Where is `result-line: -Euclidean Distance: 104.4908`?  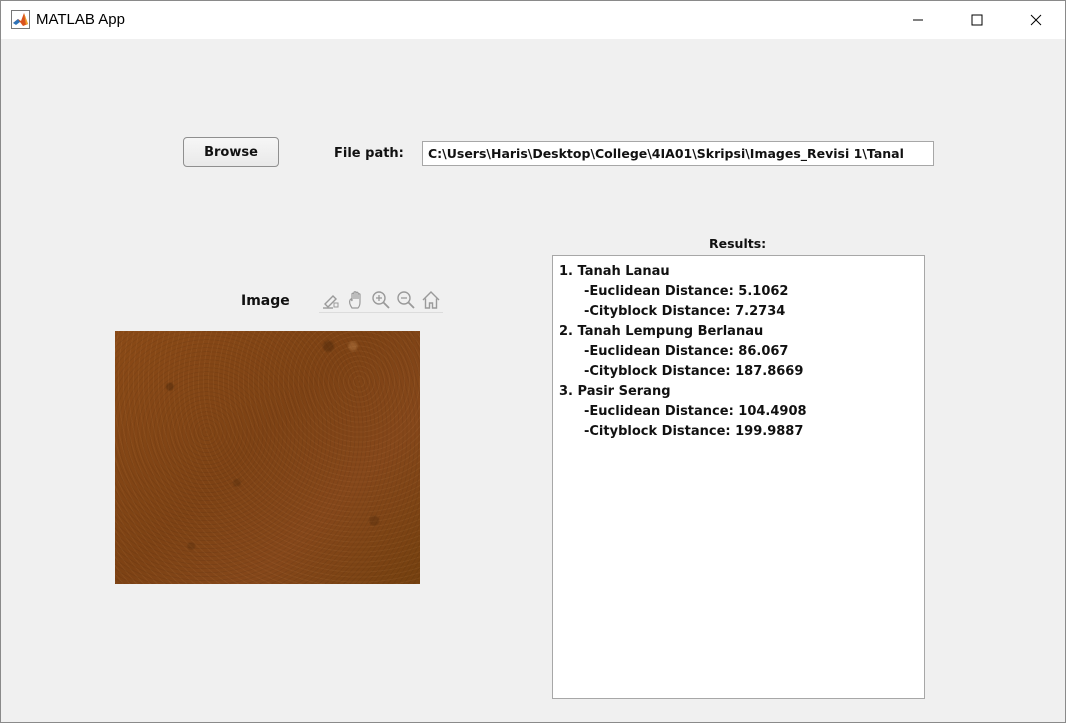 result-line: -Euclidean Distance: 104.4908 is located at coordinates (695, 411).